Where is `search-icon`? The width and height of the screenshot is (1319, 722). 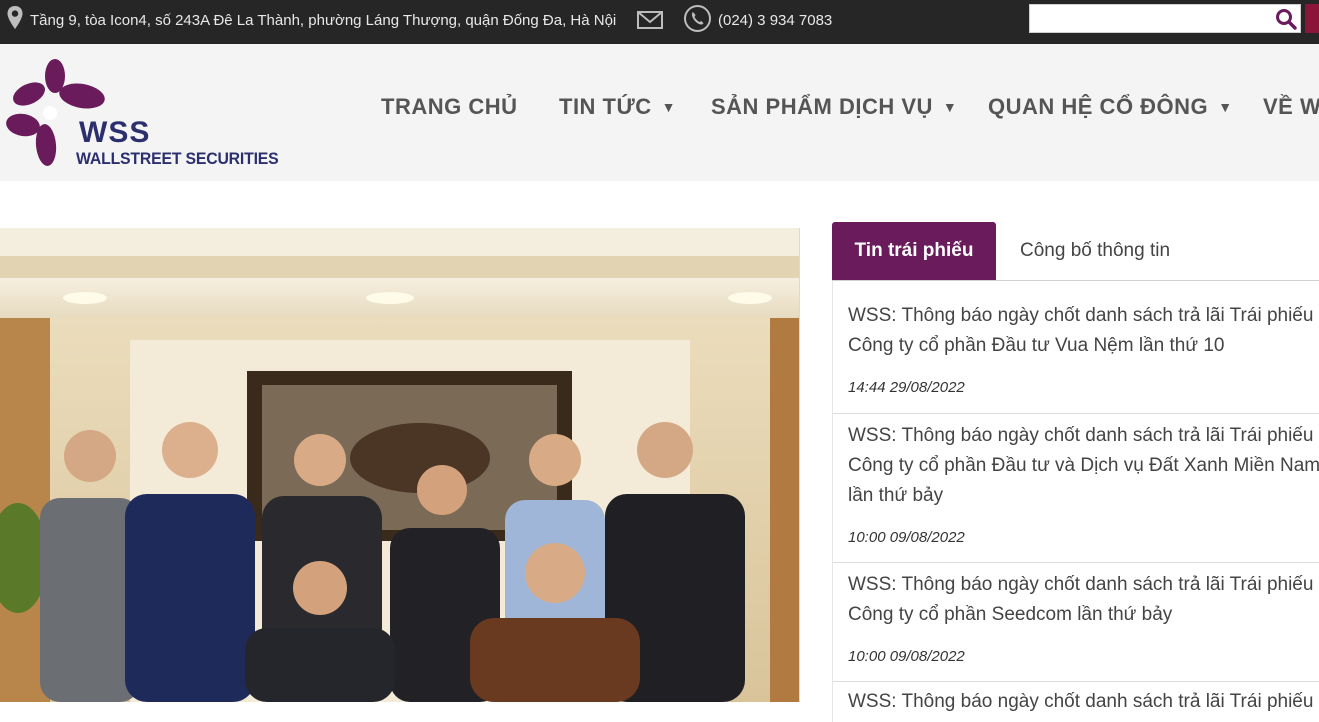
search-icon is located at coordinates (1286, 21).